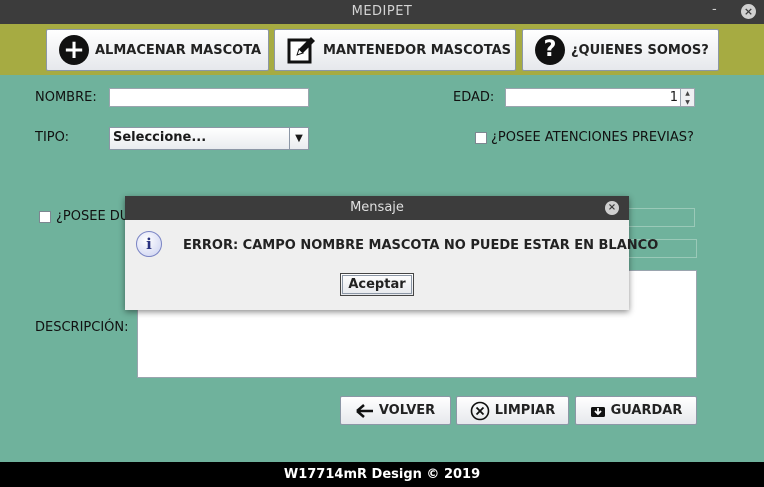  I want to click on owner-checkbox, so click(45, 217).